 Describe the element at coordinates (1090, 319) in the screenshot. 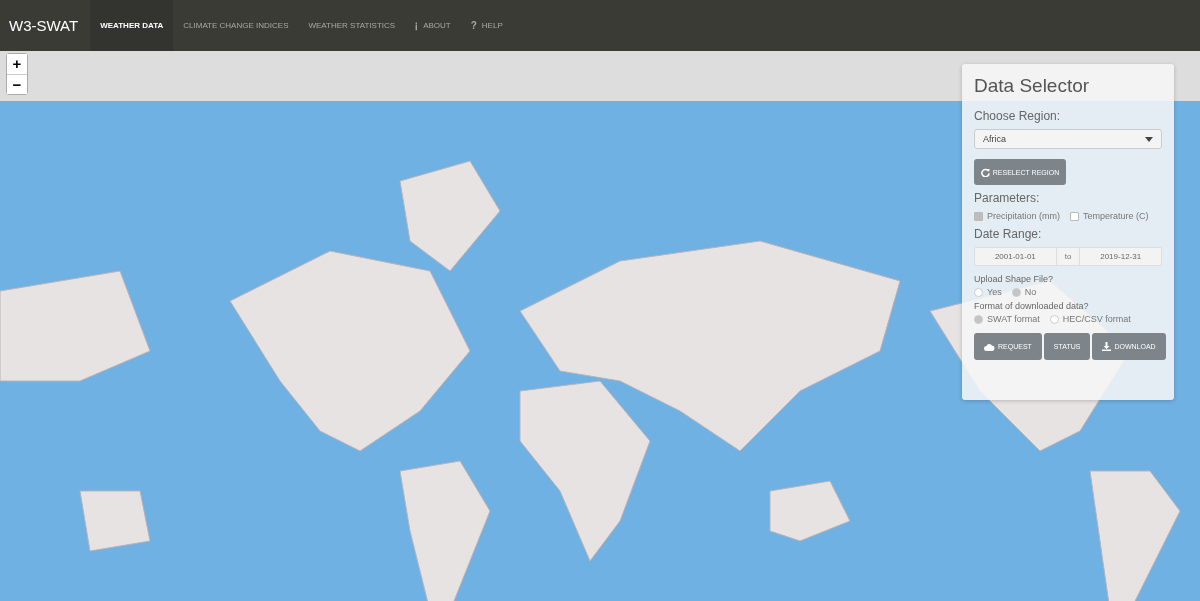

I see `format-radio: HEC/CSV format` at that location.